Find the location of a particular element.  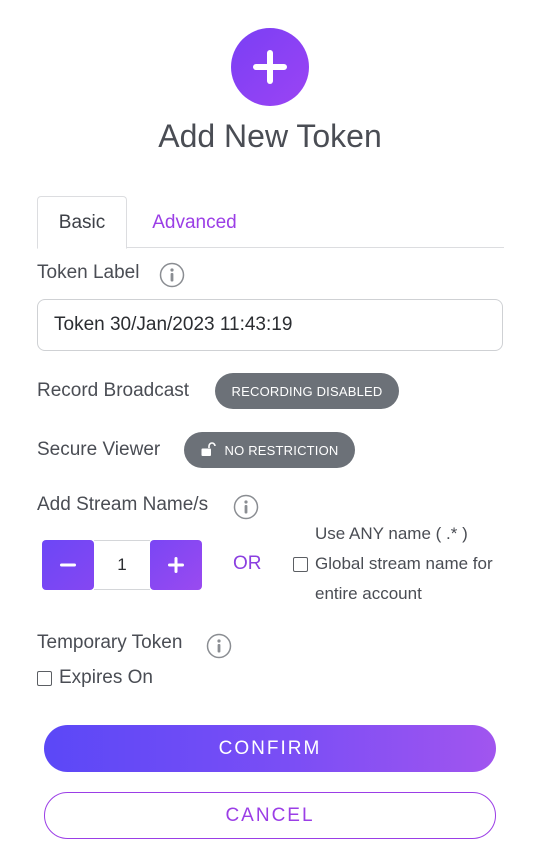

secure-viewer-label: Secure Viewer is located at coordinates (99, 449).